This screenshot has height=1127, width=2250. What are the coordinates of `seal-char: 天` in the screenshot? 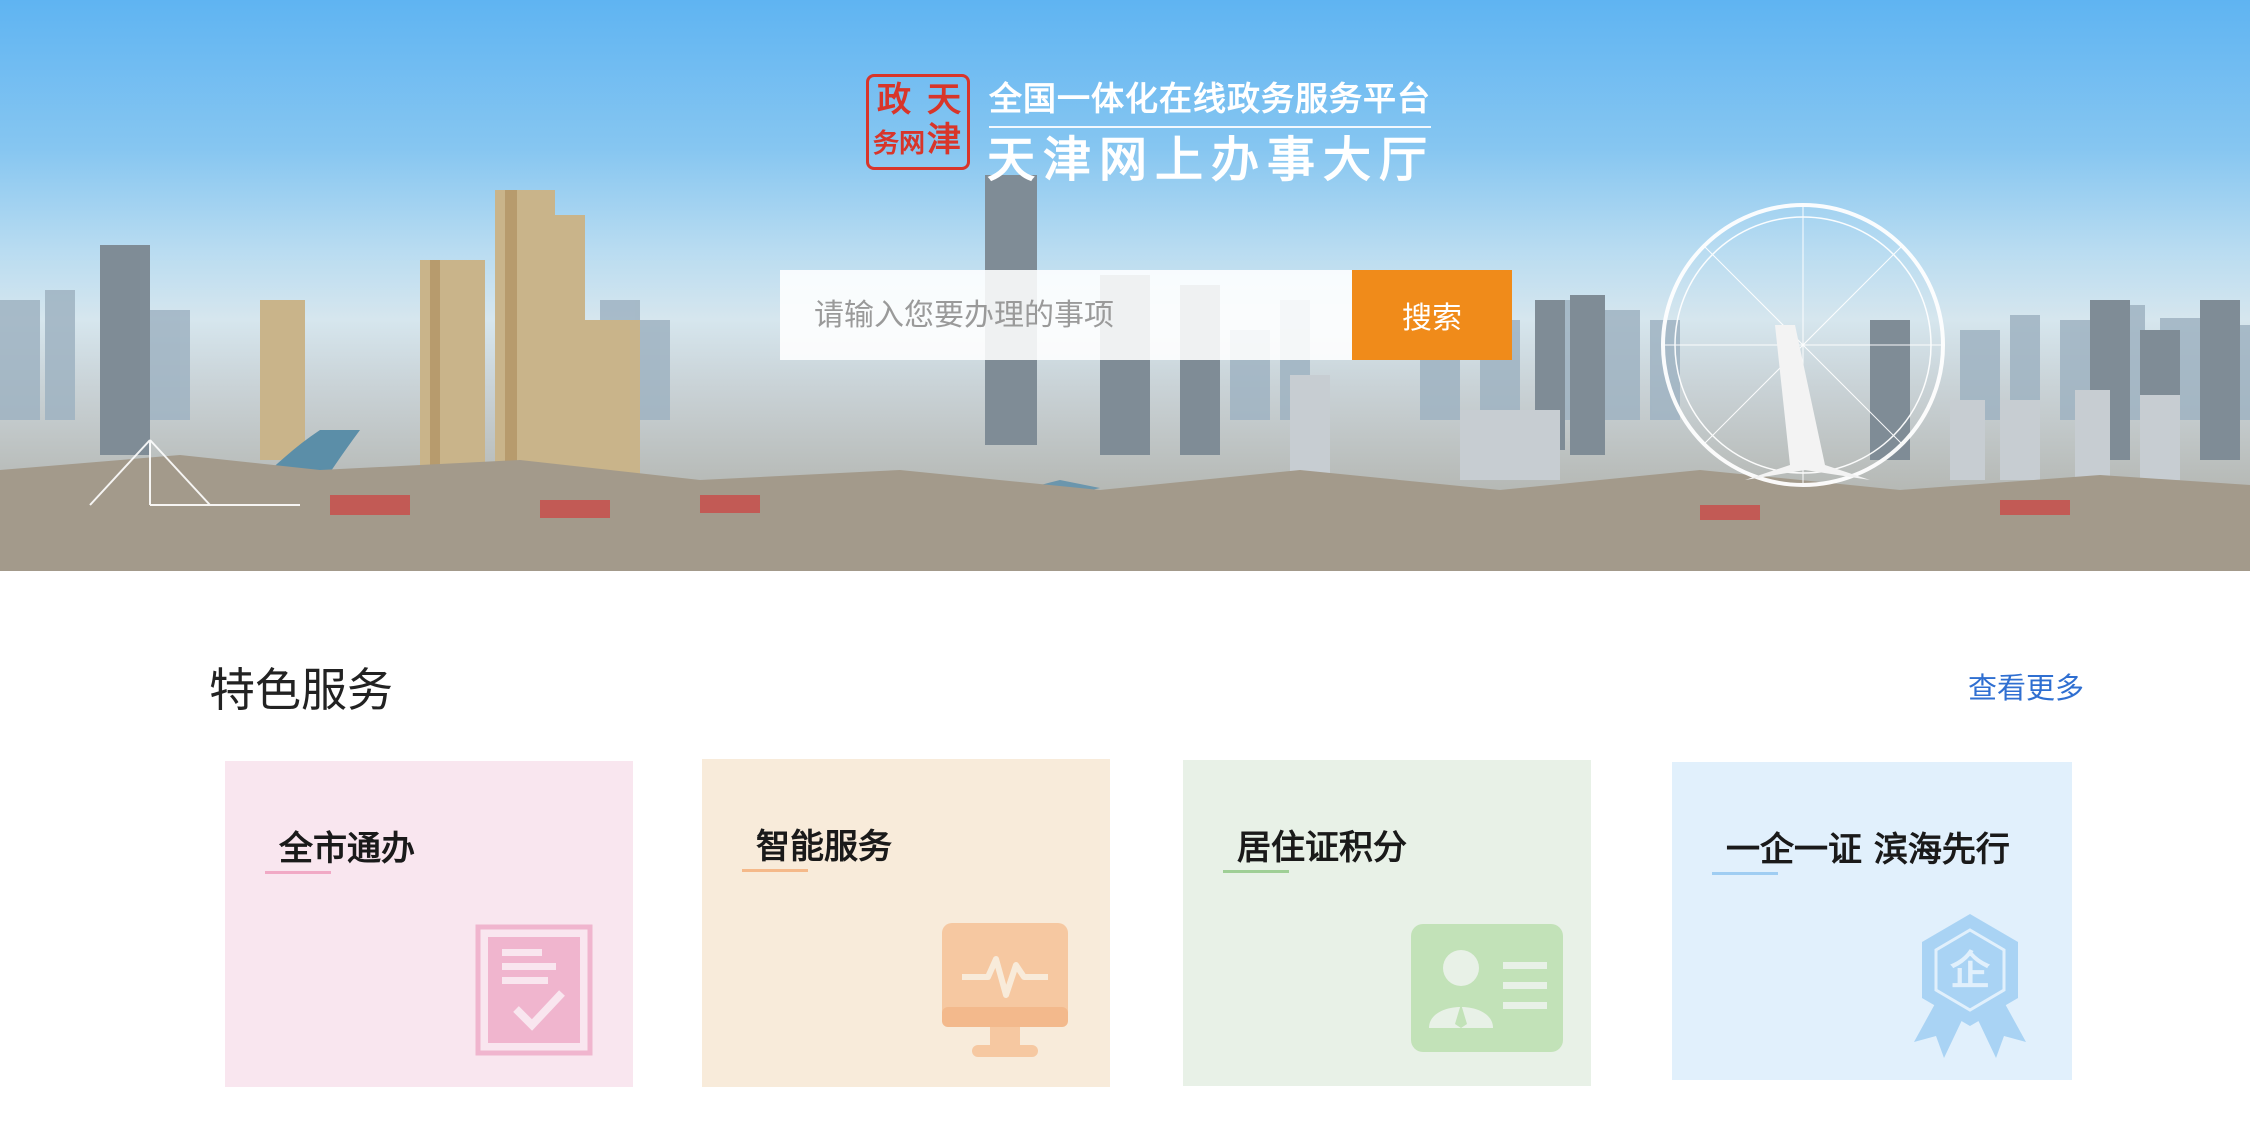 It's located at (944, 100).